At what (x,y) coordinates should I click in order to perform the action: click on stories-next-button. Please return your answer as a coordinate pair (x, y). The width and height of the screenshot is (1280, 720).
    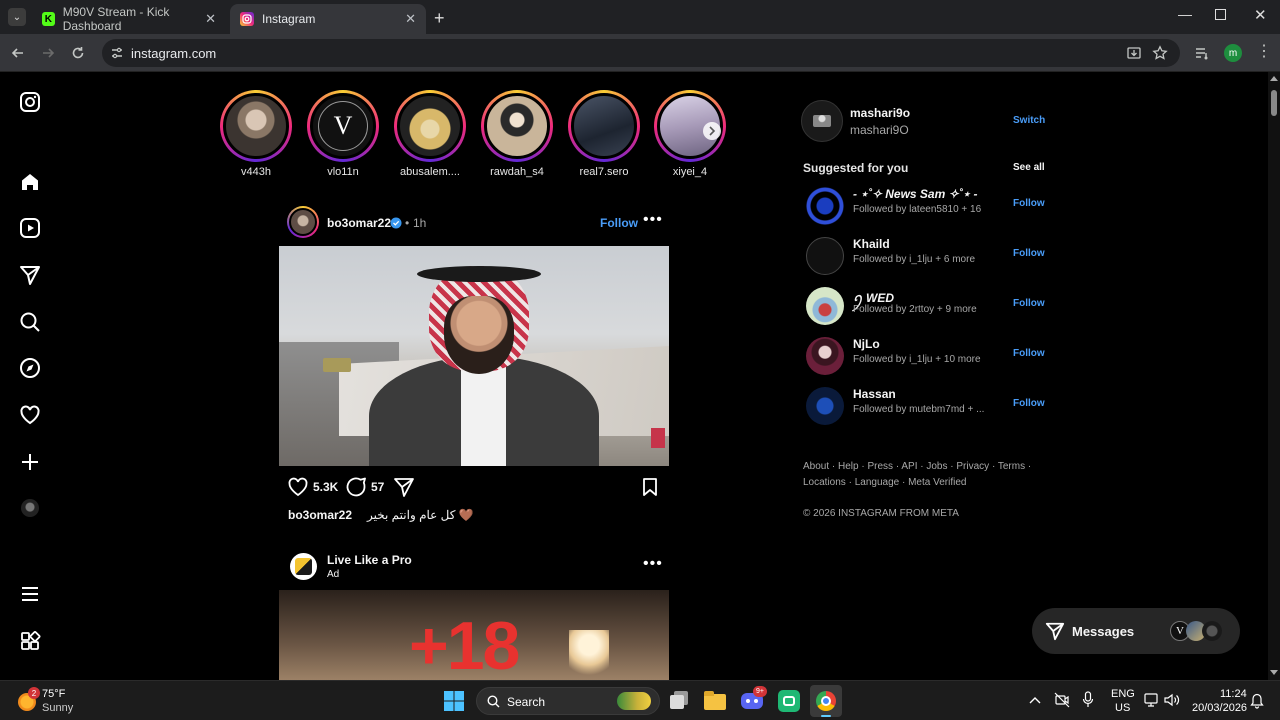
    Looking at the image, I should click on (712, 131).